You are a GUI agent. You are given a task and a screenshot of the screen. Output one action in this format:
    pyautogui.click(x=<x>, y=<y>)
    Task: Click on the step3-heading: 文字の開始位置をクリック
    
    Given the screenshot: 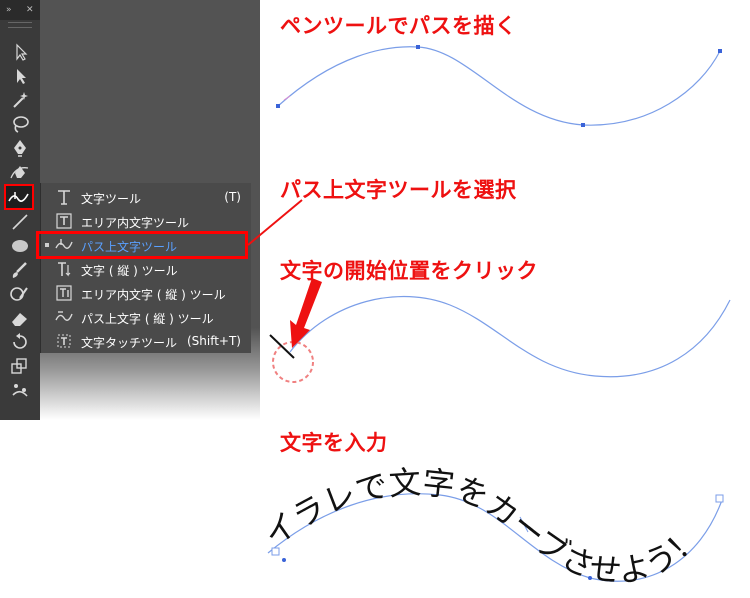 What is the action you would take?
    pyautogui.click(x=409, y=271)
    